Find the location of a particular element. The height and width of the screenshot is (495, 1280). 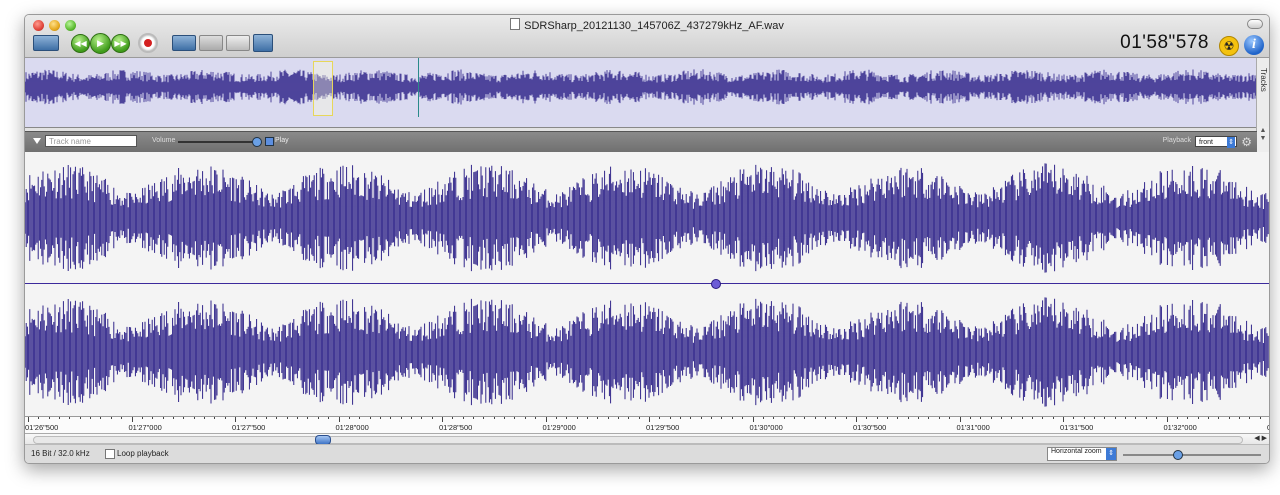

fast-forward-button: ▶▶ is located at coordinates (120, 43).